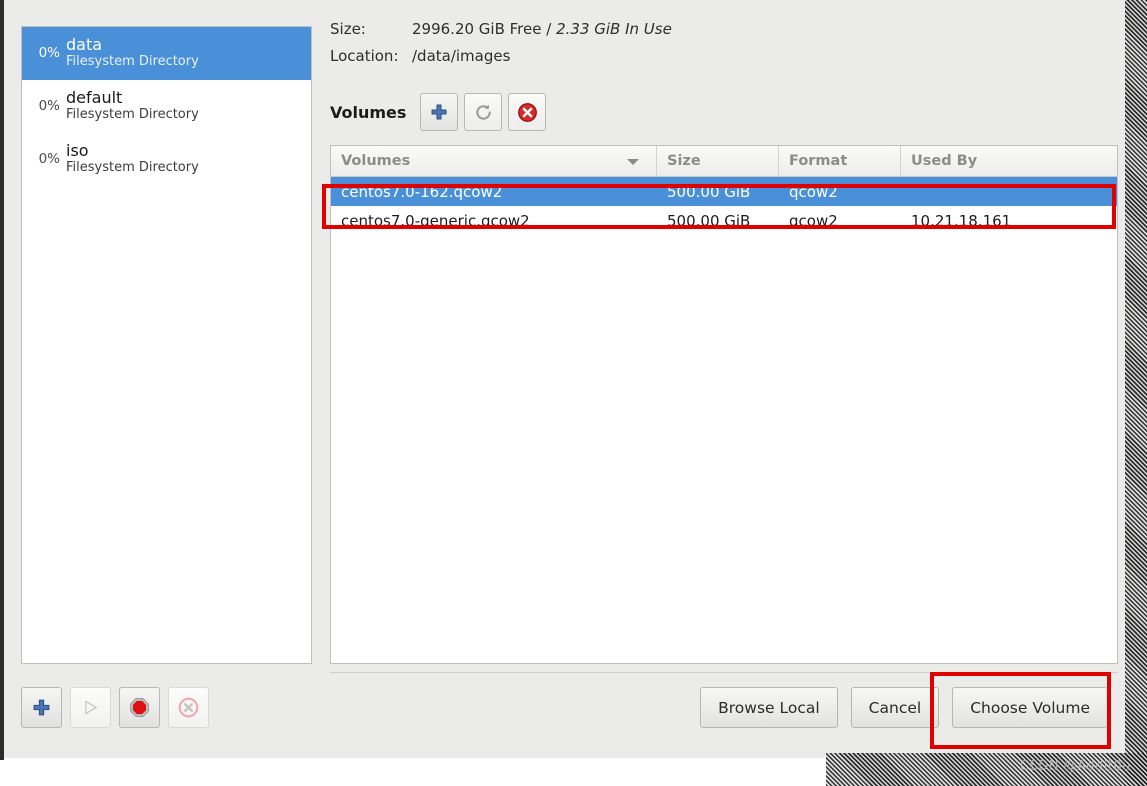  I want to click on dither-overlay-right, so click(1136, 393).